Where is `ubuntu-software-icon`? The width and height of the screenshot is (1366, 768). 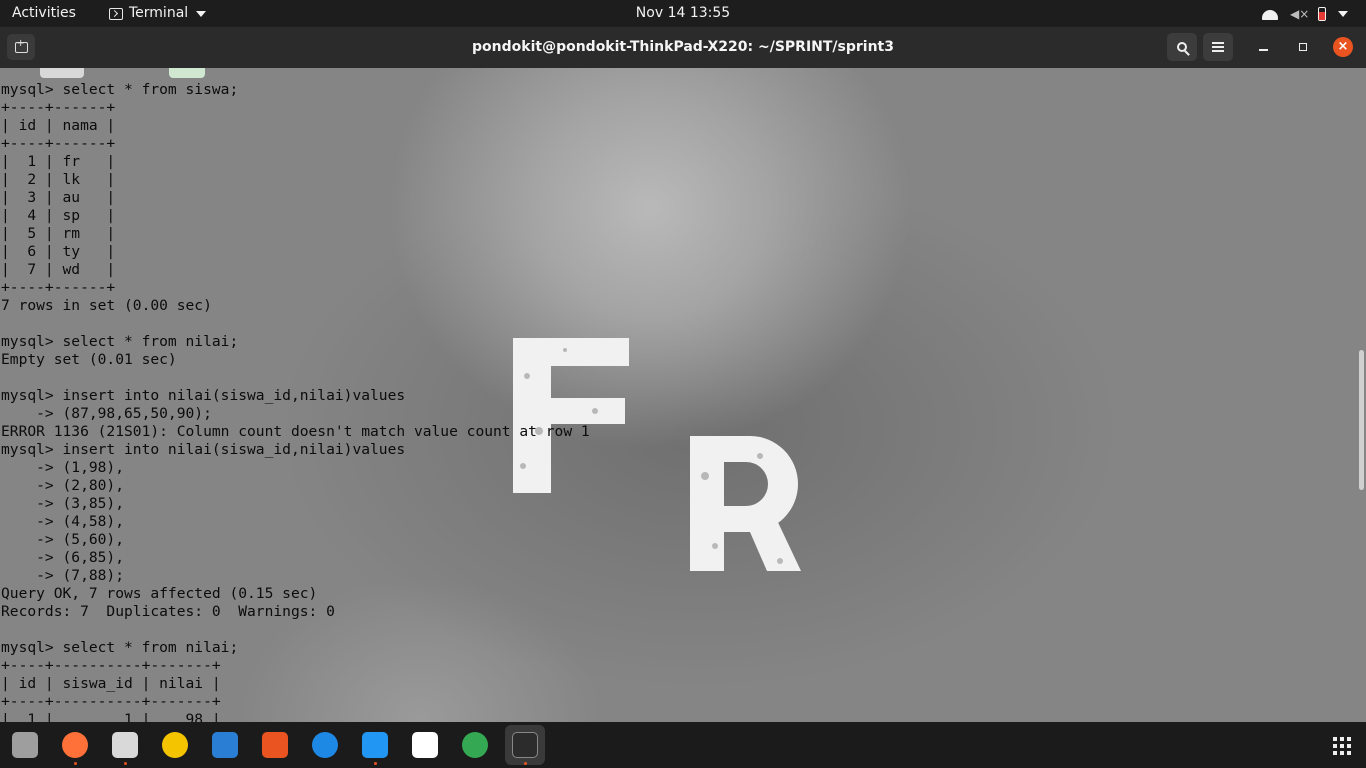
ubuntu-software-icon is located at coordinates (275, 745).